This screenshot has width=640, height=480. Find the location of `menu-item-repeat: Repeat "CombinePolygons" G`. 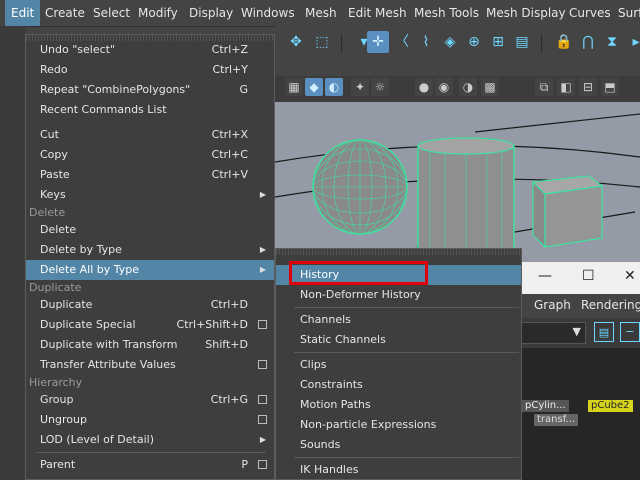

menu-item-repeat: Repeat "CombinePolygons" G is located at coordinates (150, 90).